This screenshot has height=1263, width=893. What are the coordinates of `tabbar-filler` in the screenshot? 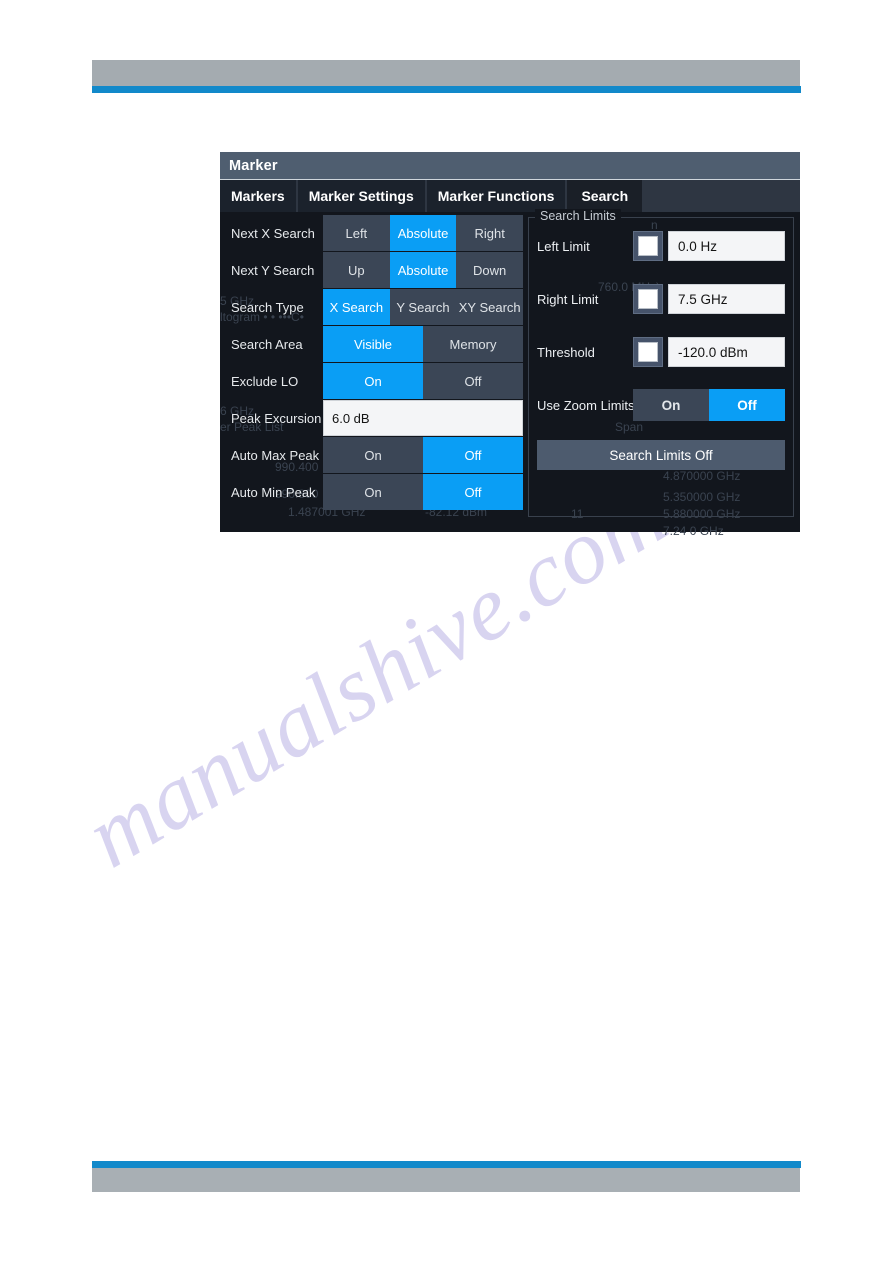 It's located at (722, 196).